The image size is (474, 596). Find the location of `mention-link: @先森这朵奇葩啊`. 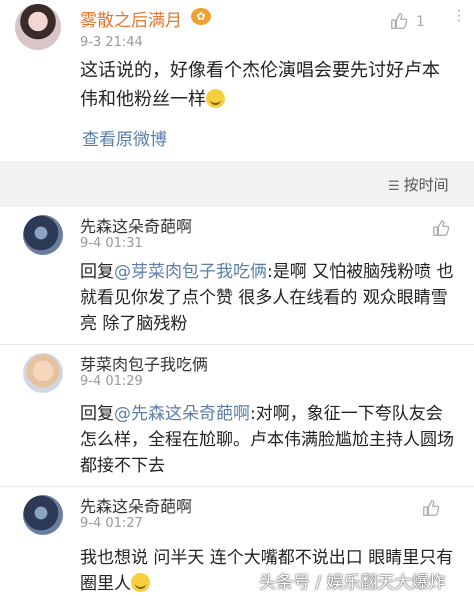

mention-link: @先森这朵奇葩啊 is located at coordinates (182, 414).